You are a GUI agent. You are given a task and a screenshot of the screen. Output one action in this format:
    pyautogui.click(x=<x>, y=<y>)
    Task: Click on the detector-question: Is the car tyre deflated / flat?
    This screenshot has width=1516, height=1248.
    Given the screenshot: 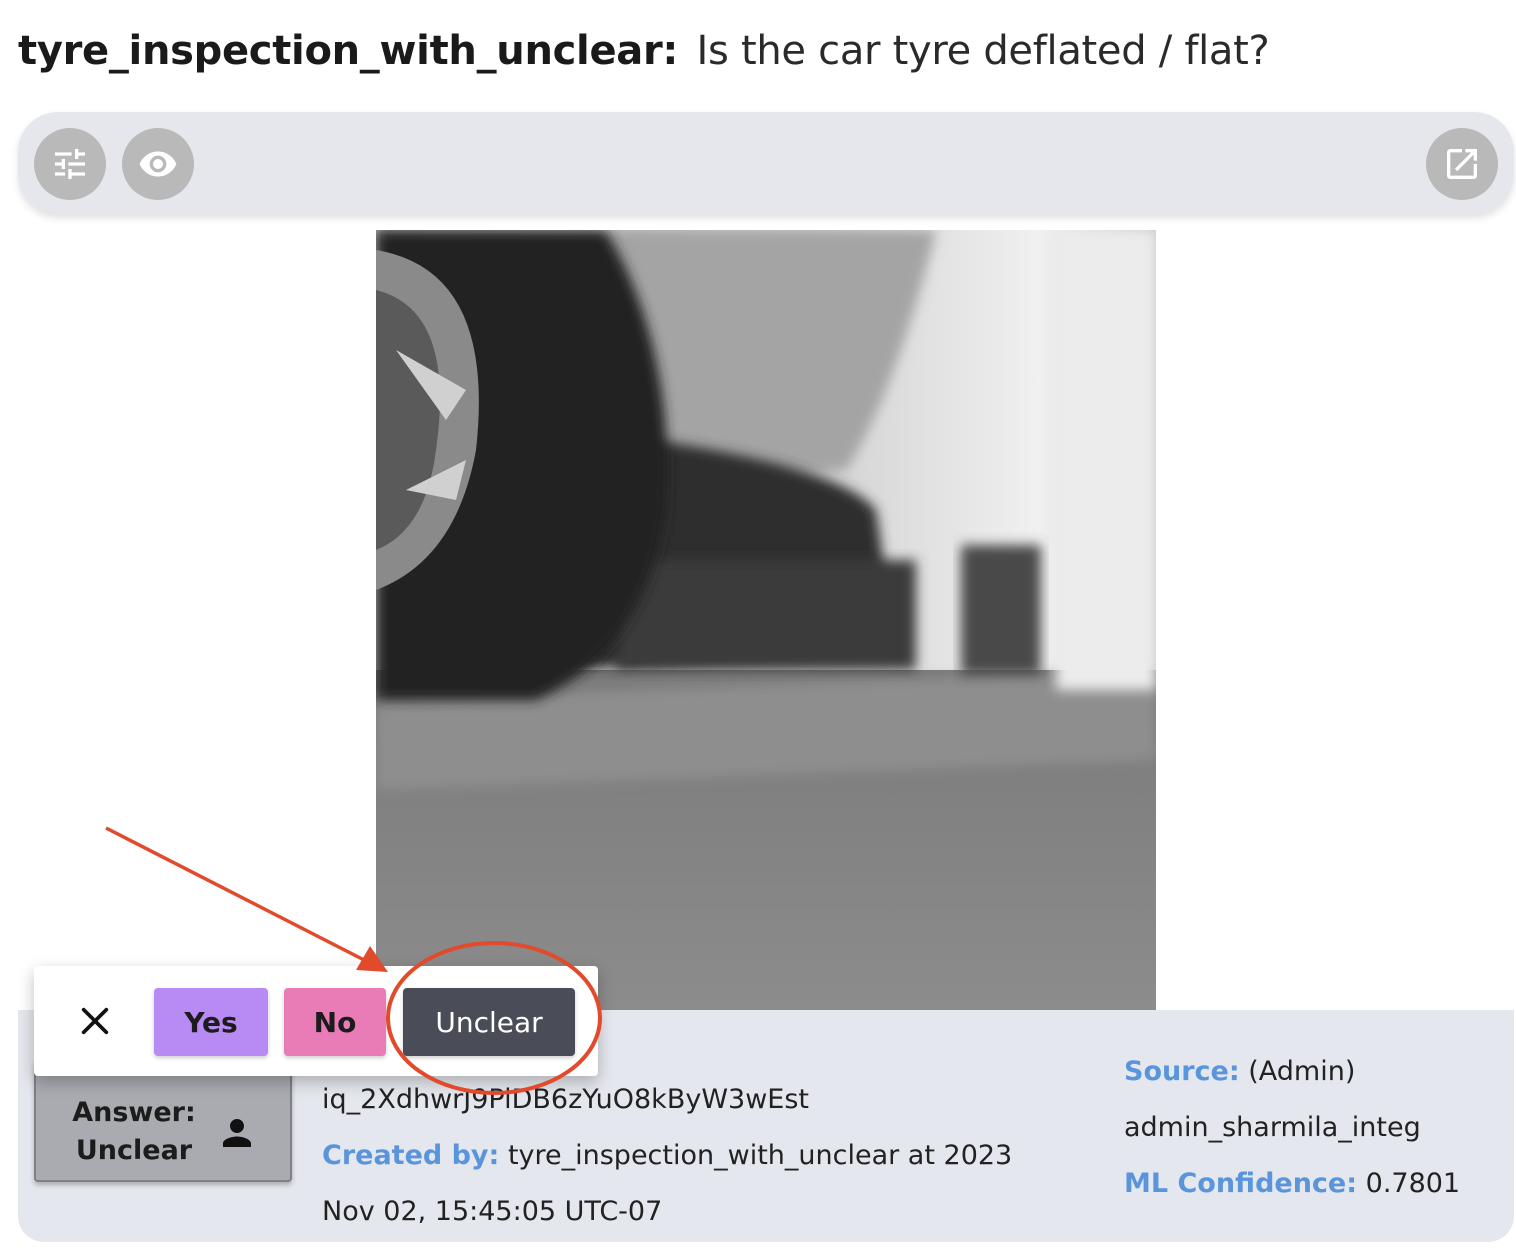 What is the action you would take?
    pyautogui.click(x=983, y=51)
    